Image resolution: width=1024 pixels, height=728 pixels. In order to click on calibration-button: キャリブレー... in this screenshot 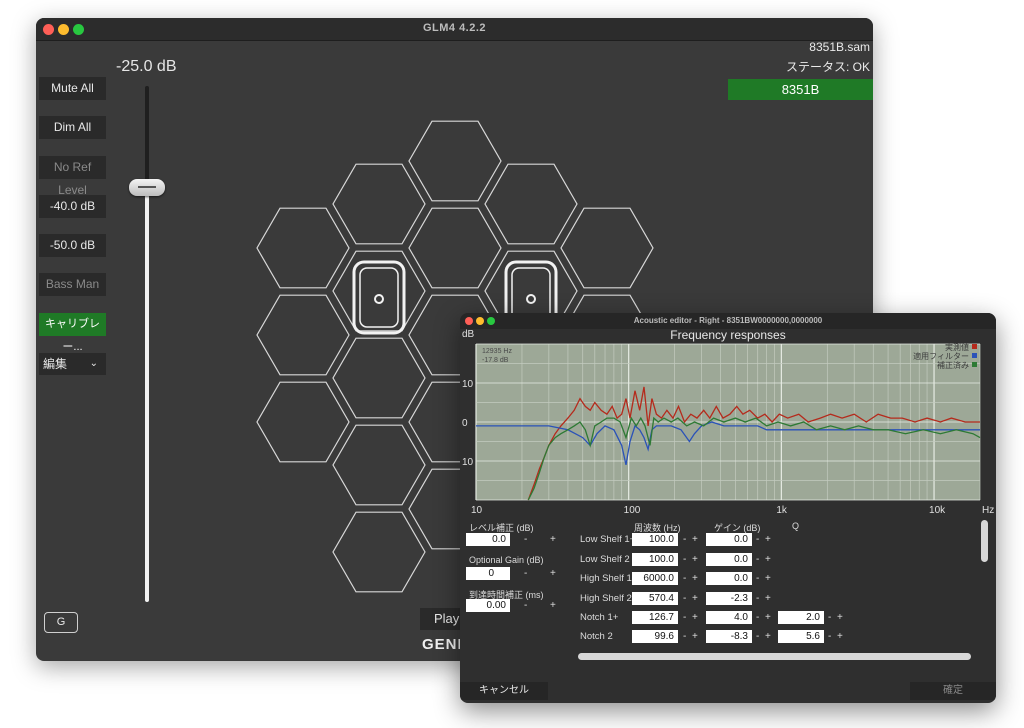, I will do `click(72, 333)`.